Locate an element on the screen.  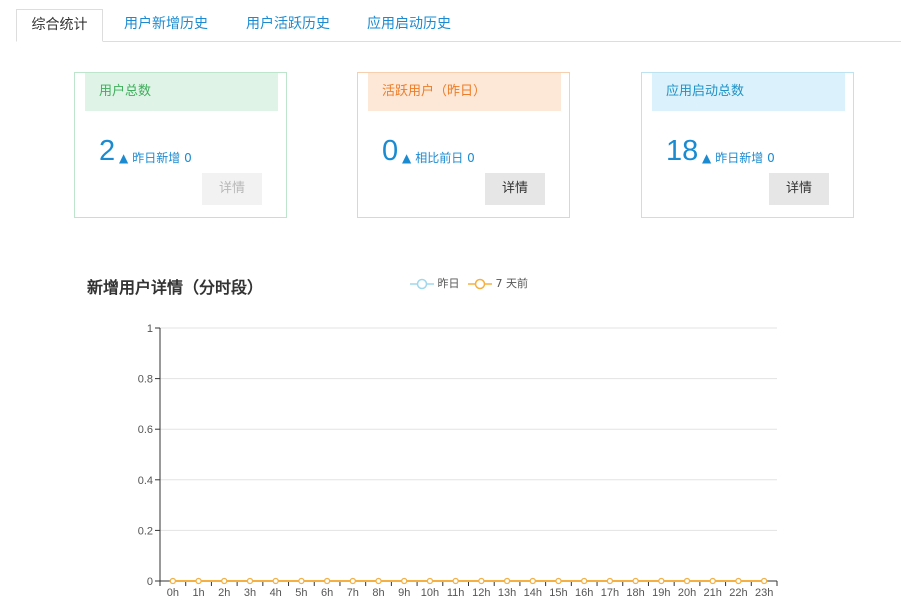
y-tick-label: 0 is located at coordinates (150, 582).